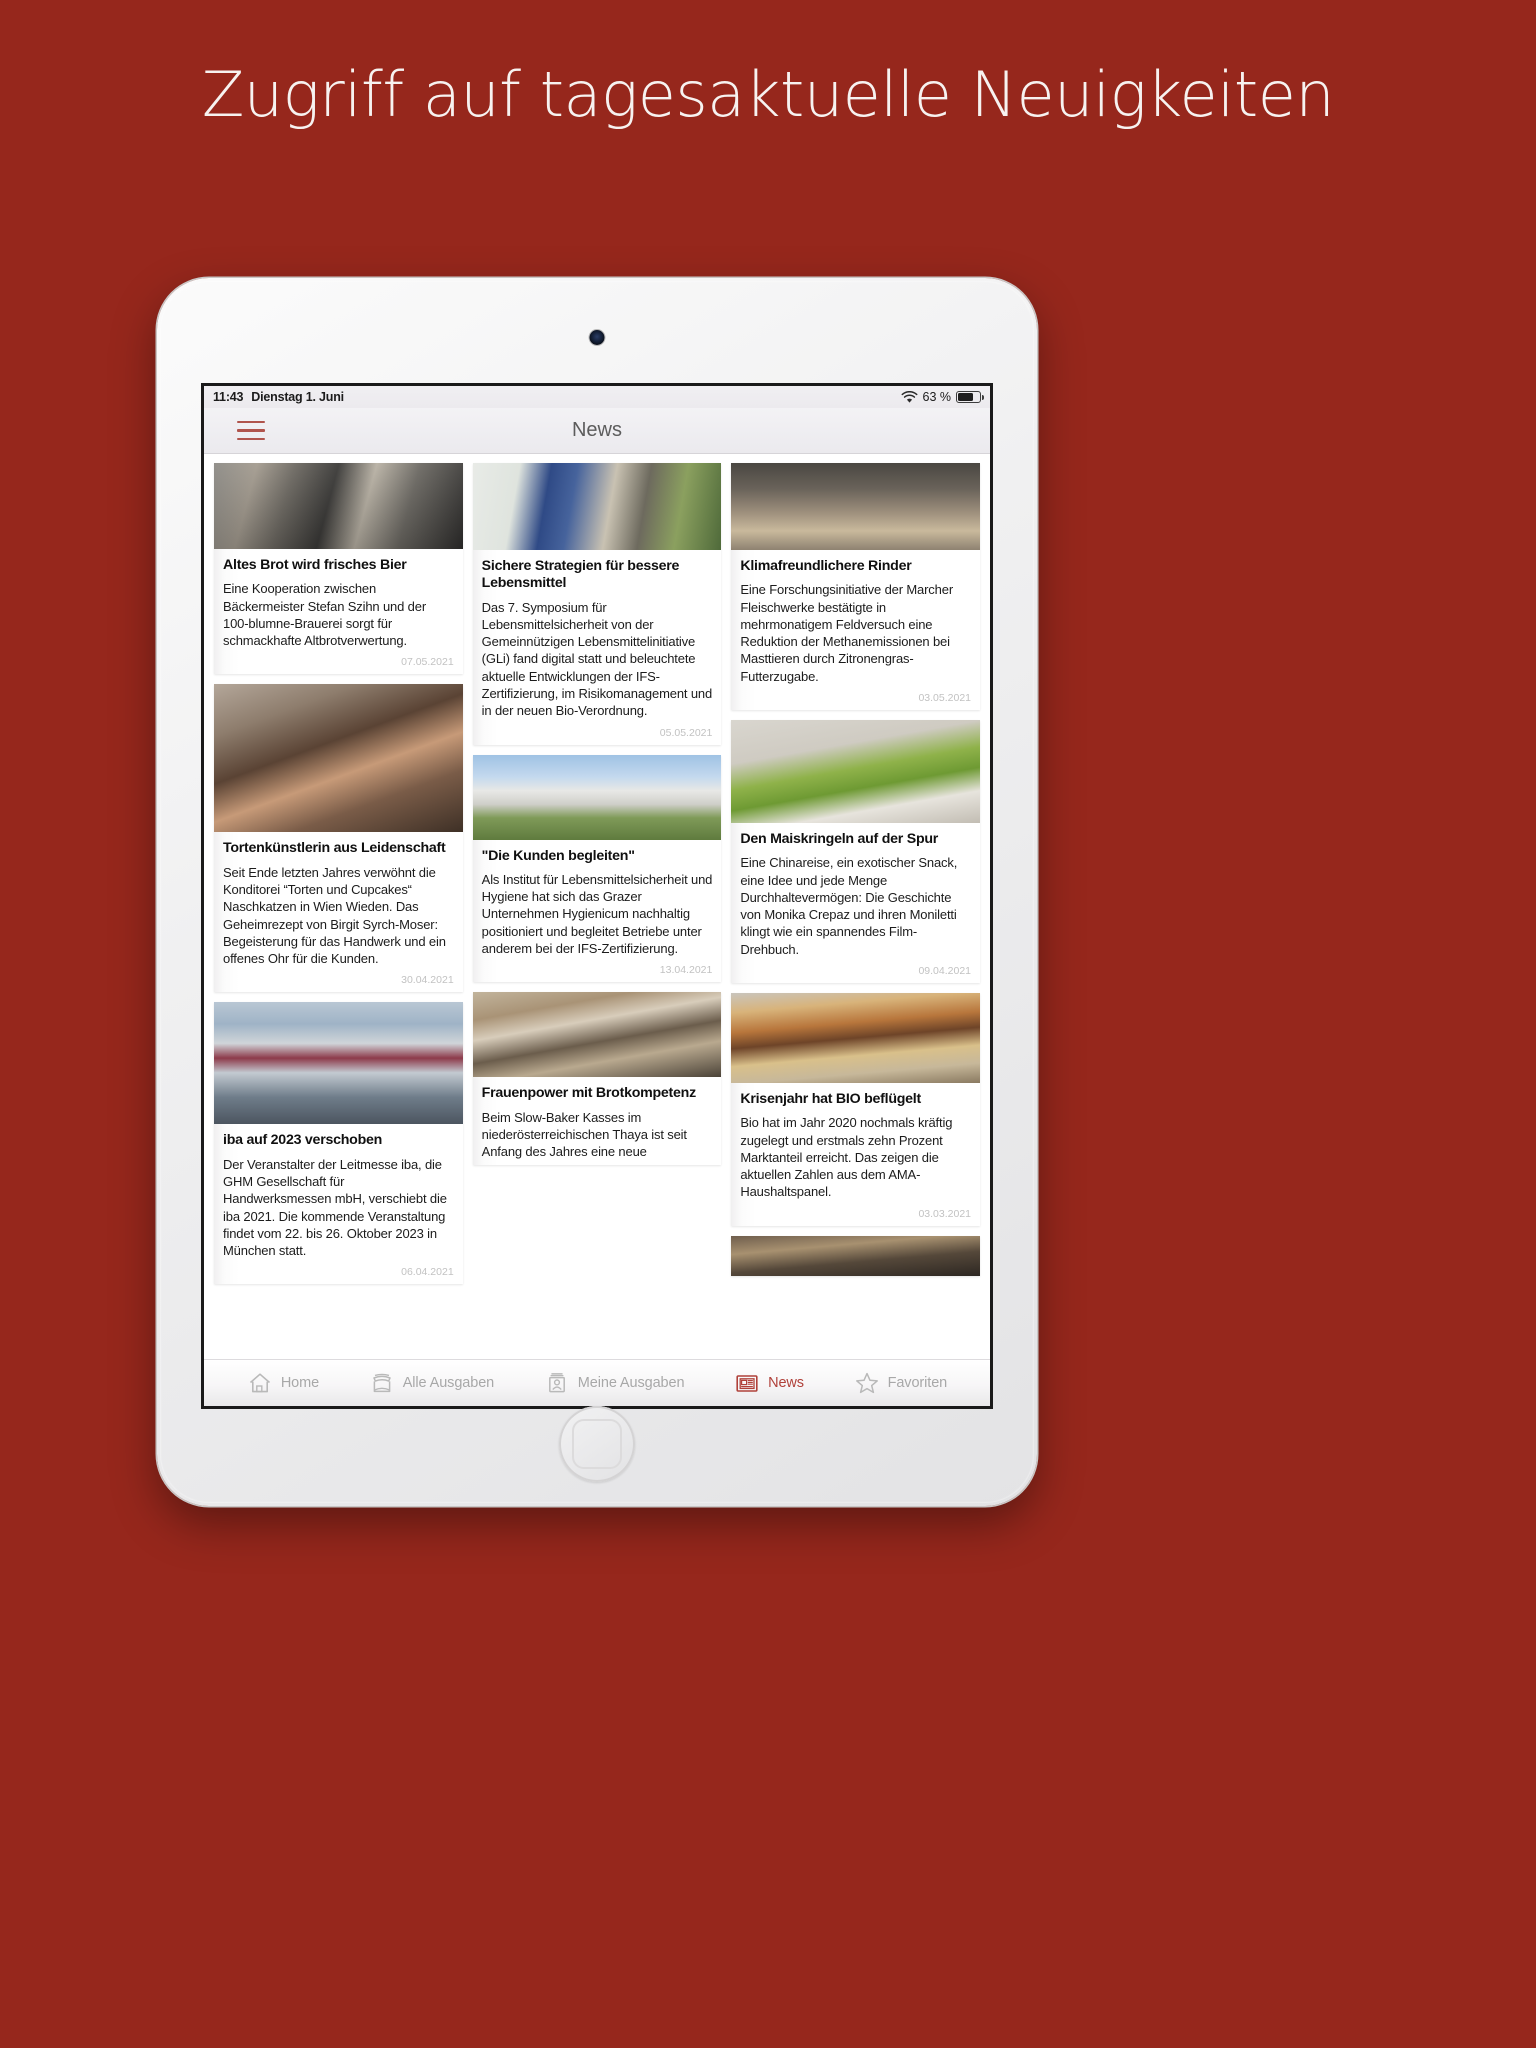  What do you see at coordinates (917, 1383) in the screenshot?
I see `tab-label: Favoriten` at bounding box center [917, 1383].